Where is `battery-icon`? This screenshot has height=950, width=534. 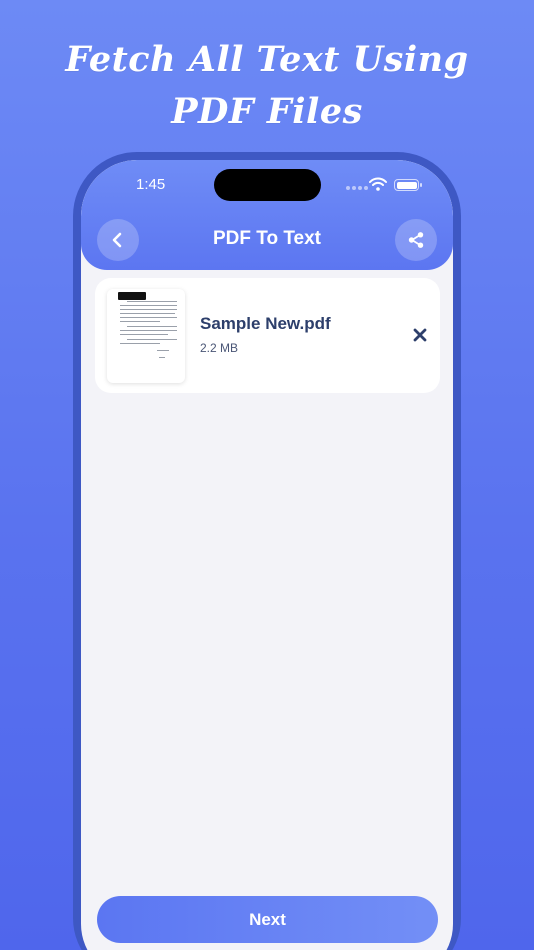
battery-icon is located at coordinates (408, 185).